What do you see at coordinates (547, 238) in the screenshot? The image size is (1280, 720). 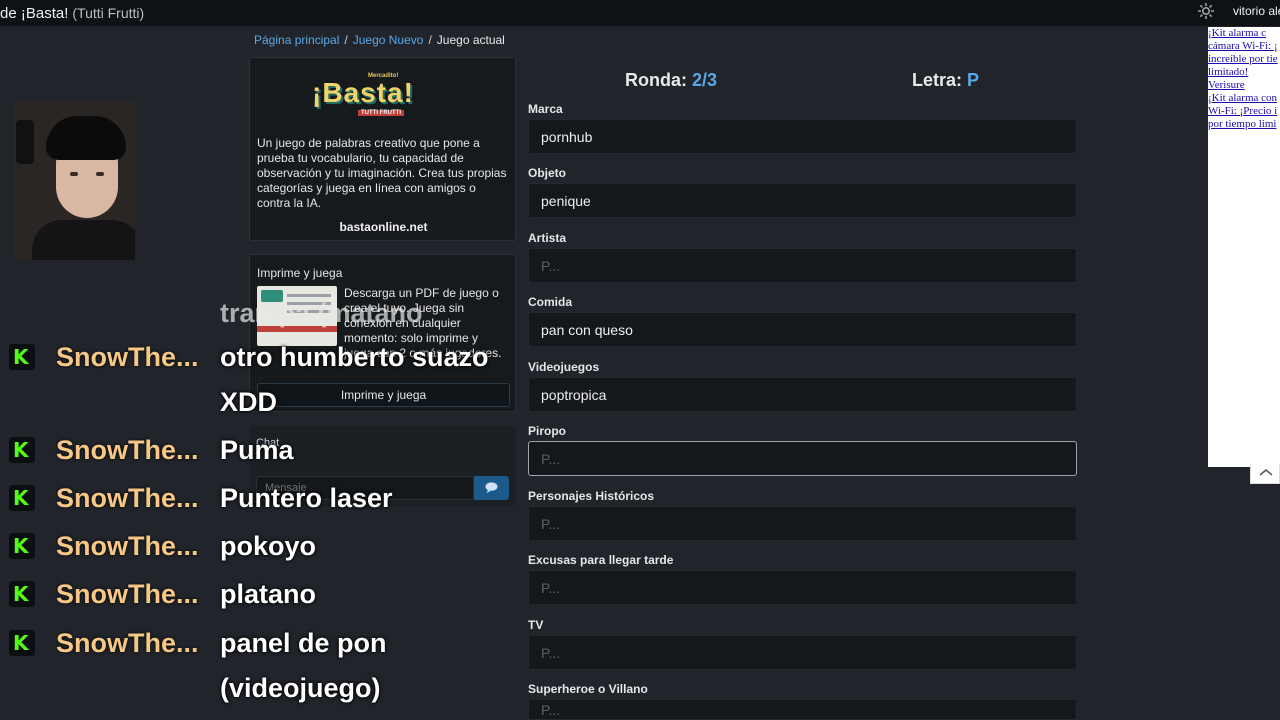 I see `field-label: Artista` at bounding box center [547, 238].